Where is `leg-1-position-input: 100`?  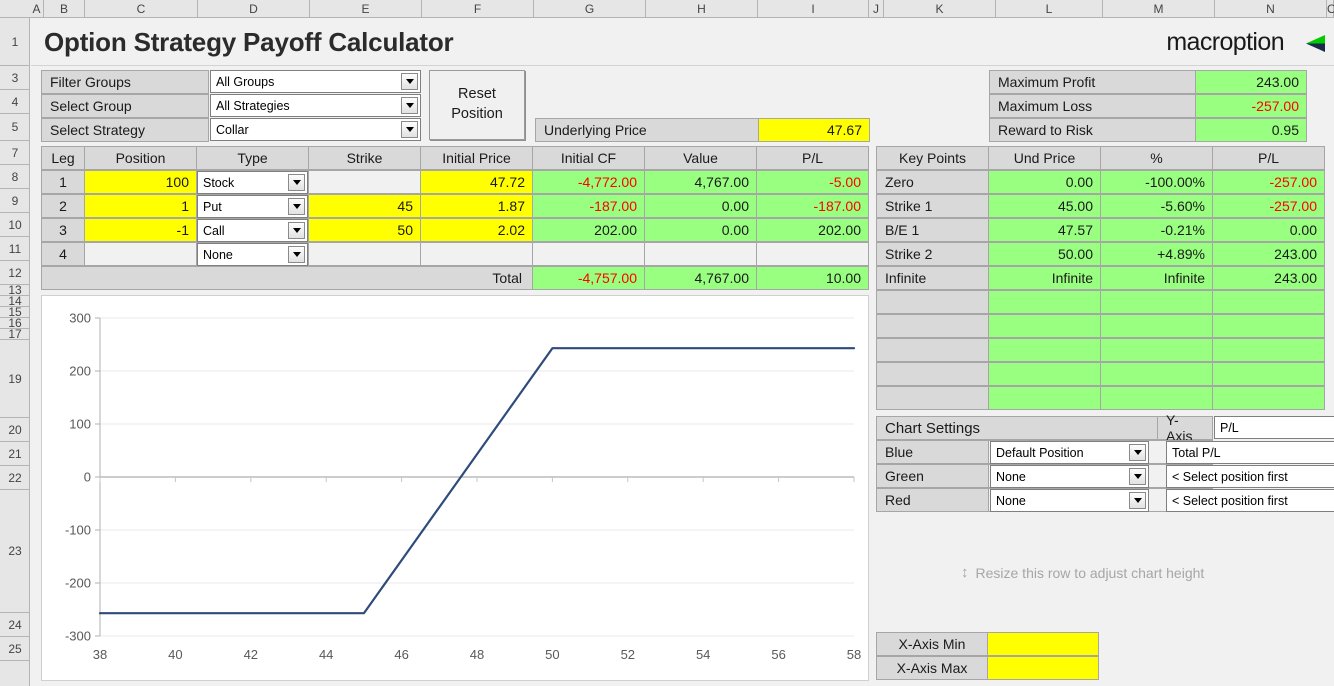
leg-1-position-input: 100 is located at coordinates (140, 182).